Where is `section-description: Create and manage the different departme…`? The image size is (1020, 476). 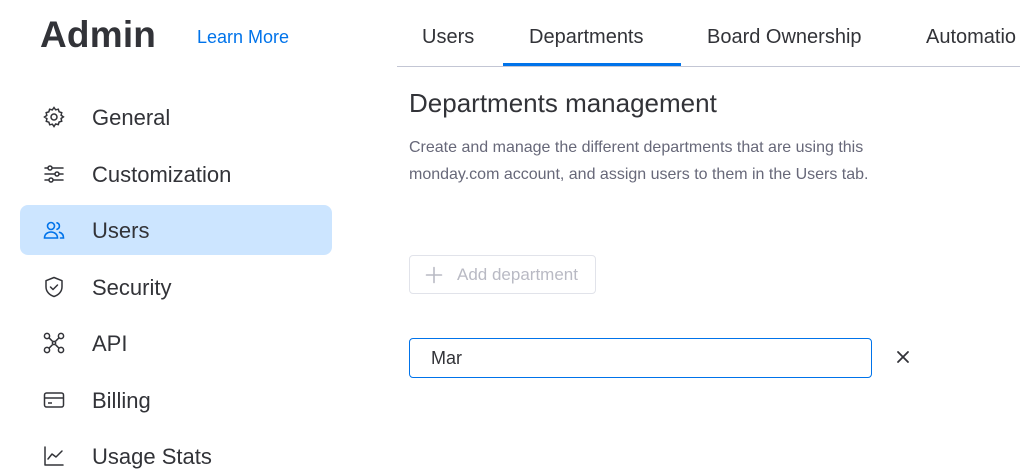 section-description: Create and manage the different departme… is located at coordinates (639, 161).